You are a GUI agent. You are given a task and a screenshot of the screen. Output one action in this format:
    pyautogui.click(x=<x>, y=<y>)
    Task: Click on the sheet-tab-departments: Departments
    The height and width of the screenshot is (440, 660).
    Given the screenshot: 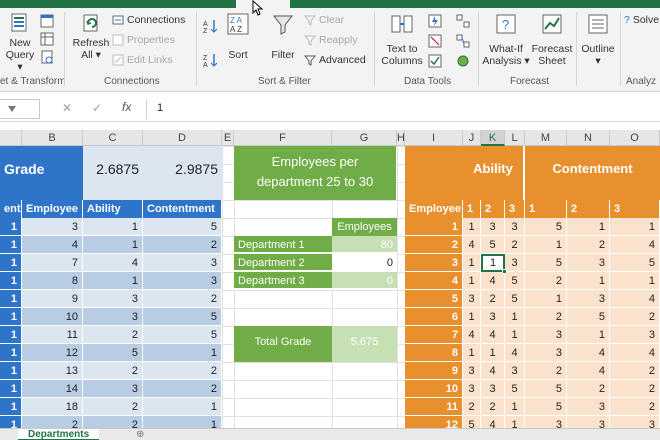 What is the action you would take?
    pyautogui.click(x=59, y=434)
    